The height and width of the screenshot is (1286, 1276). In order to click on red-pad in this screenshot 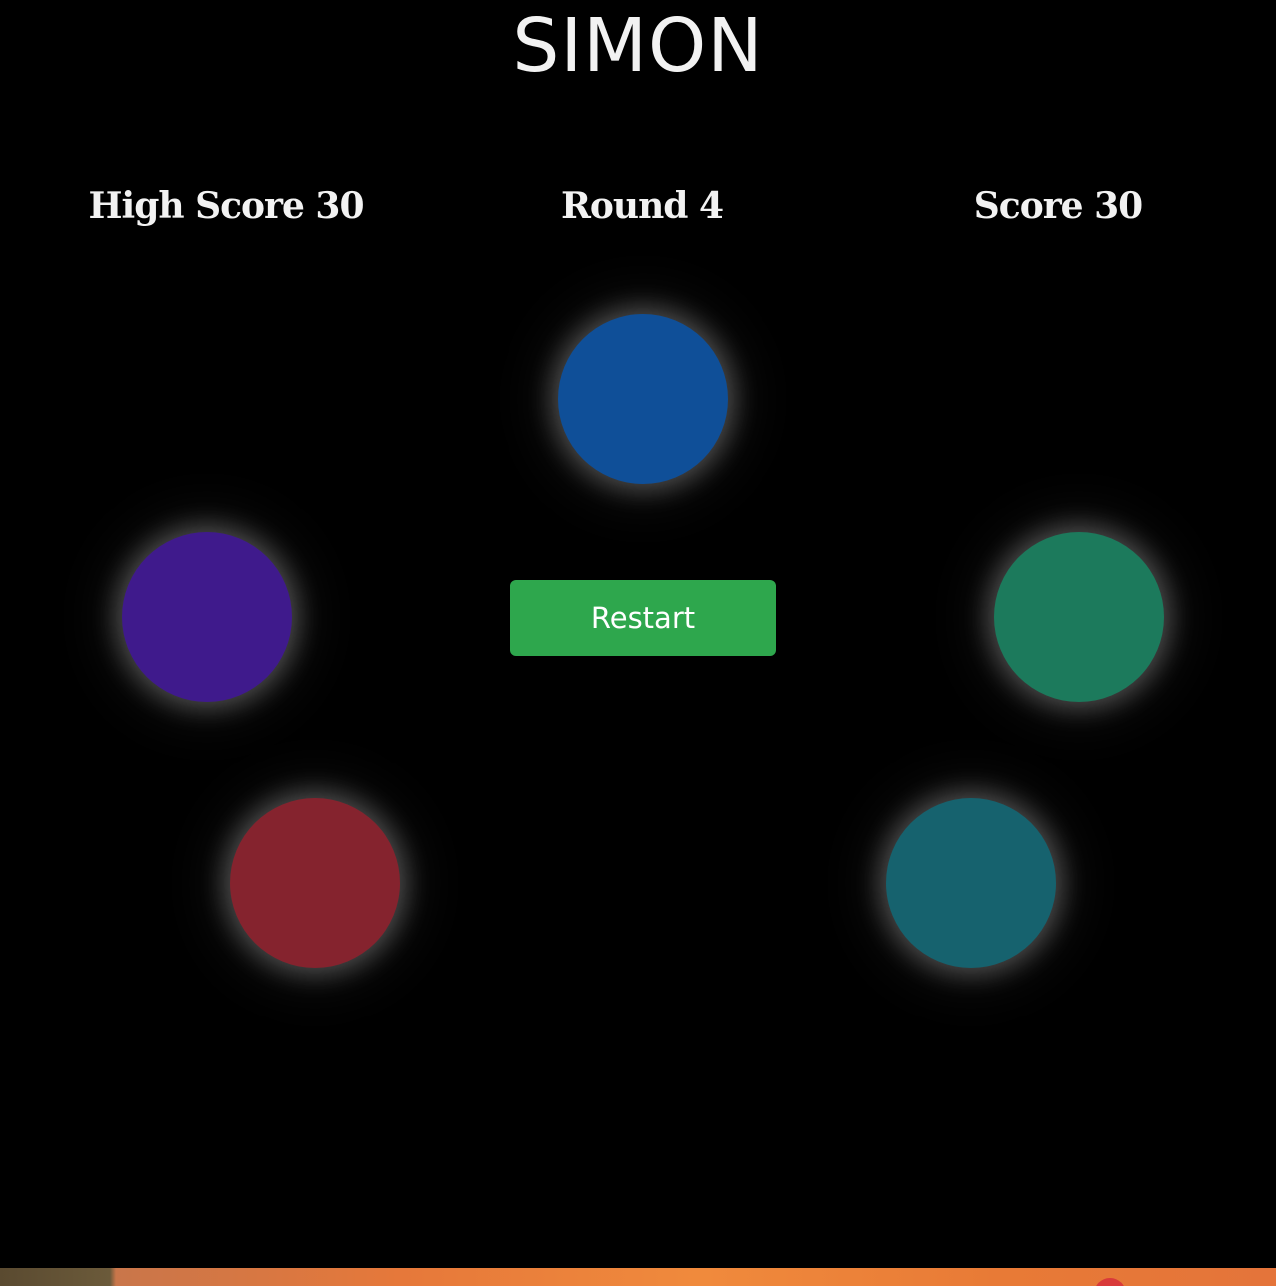, I will do `click(315, 883)`.